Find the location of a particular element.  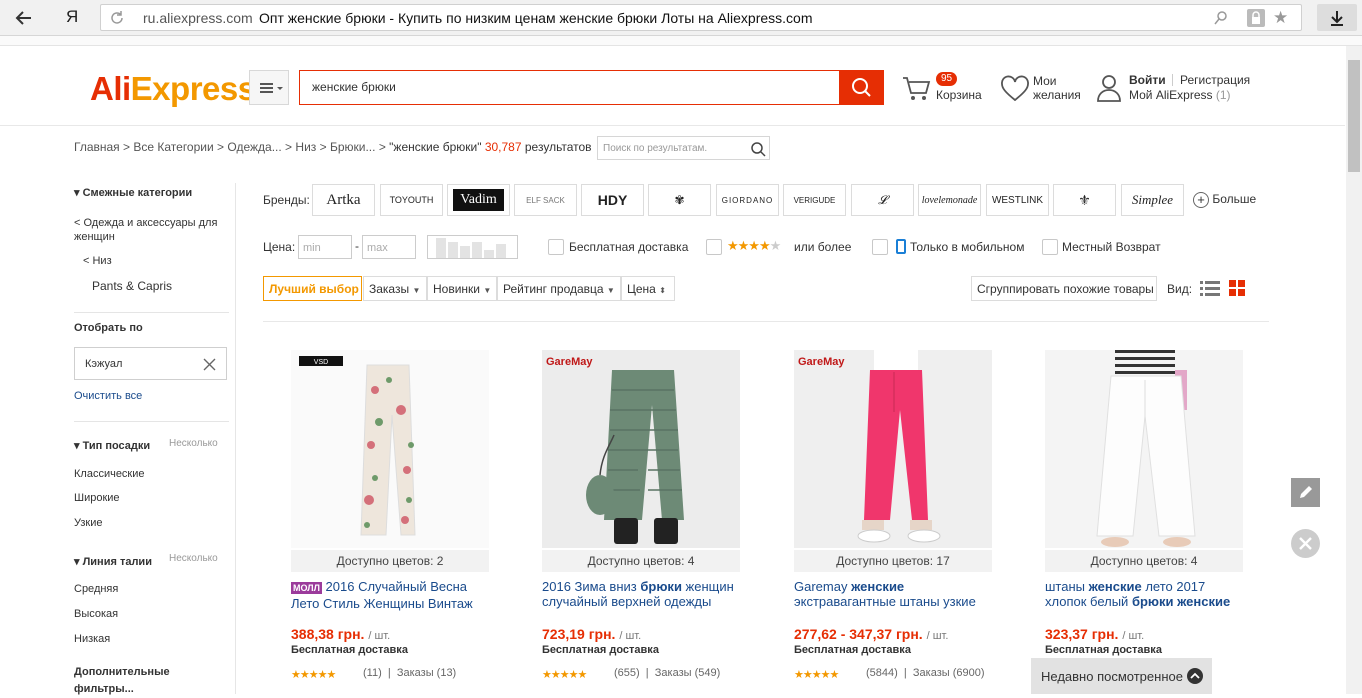

group-similar-button: Сгруппировать похожие товары is located at coordinates (1064, 288).